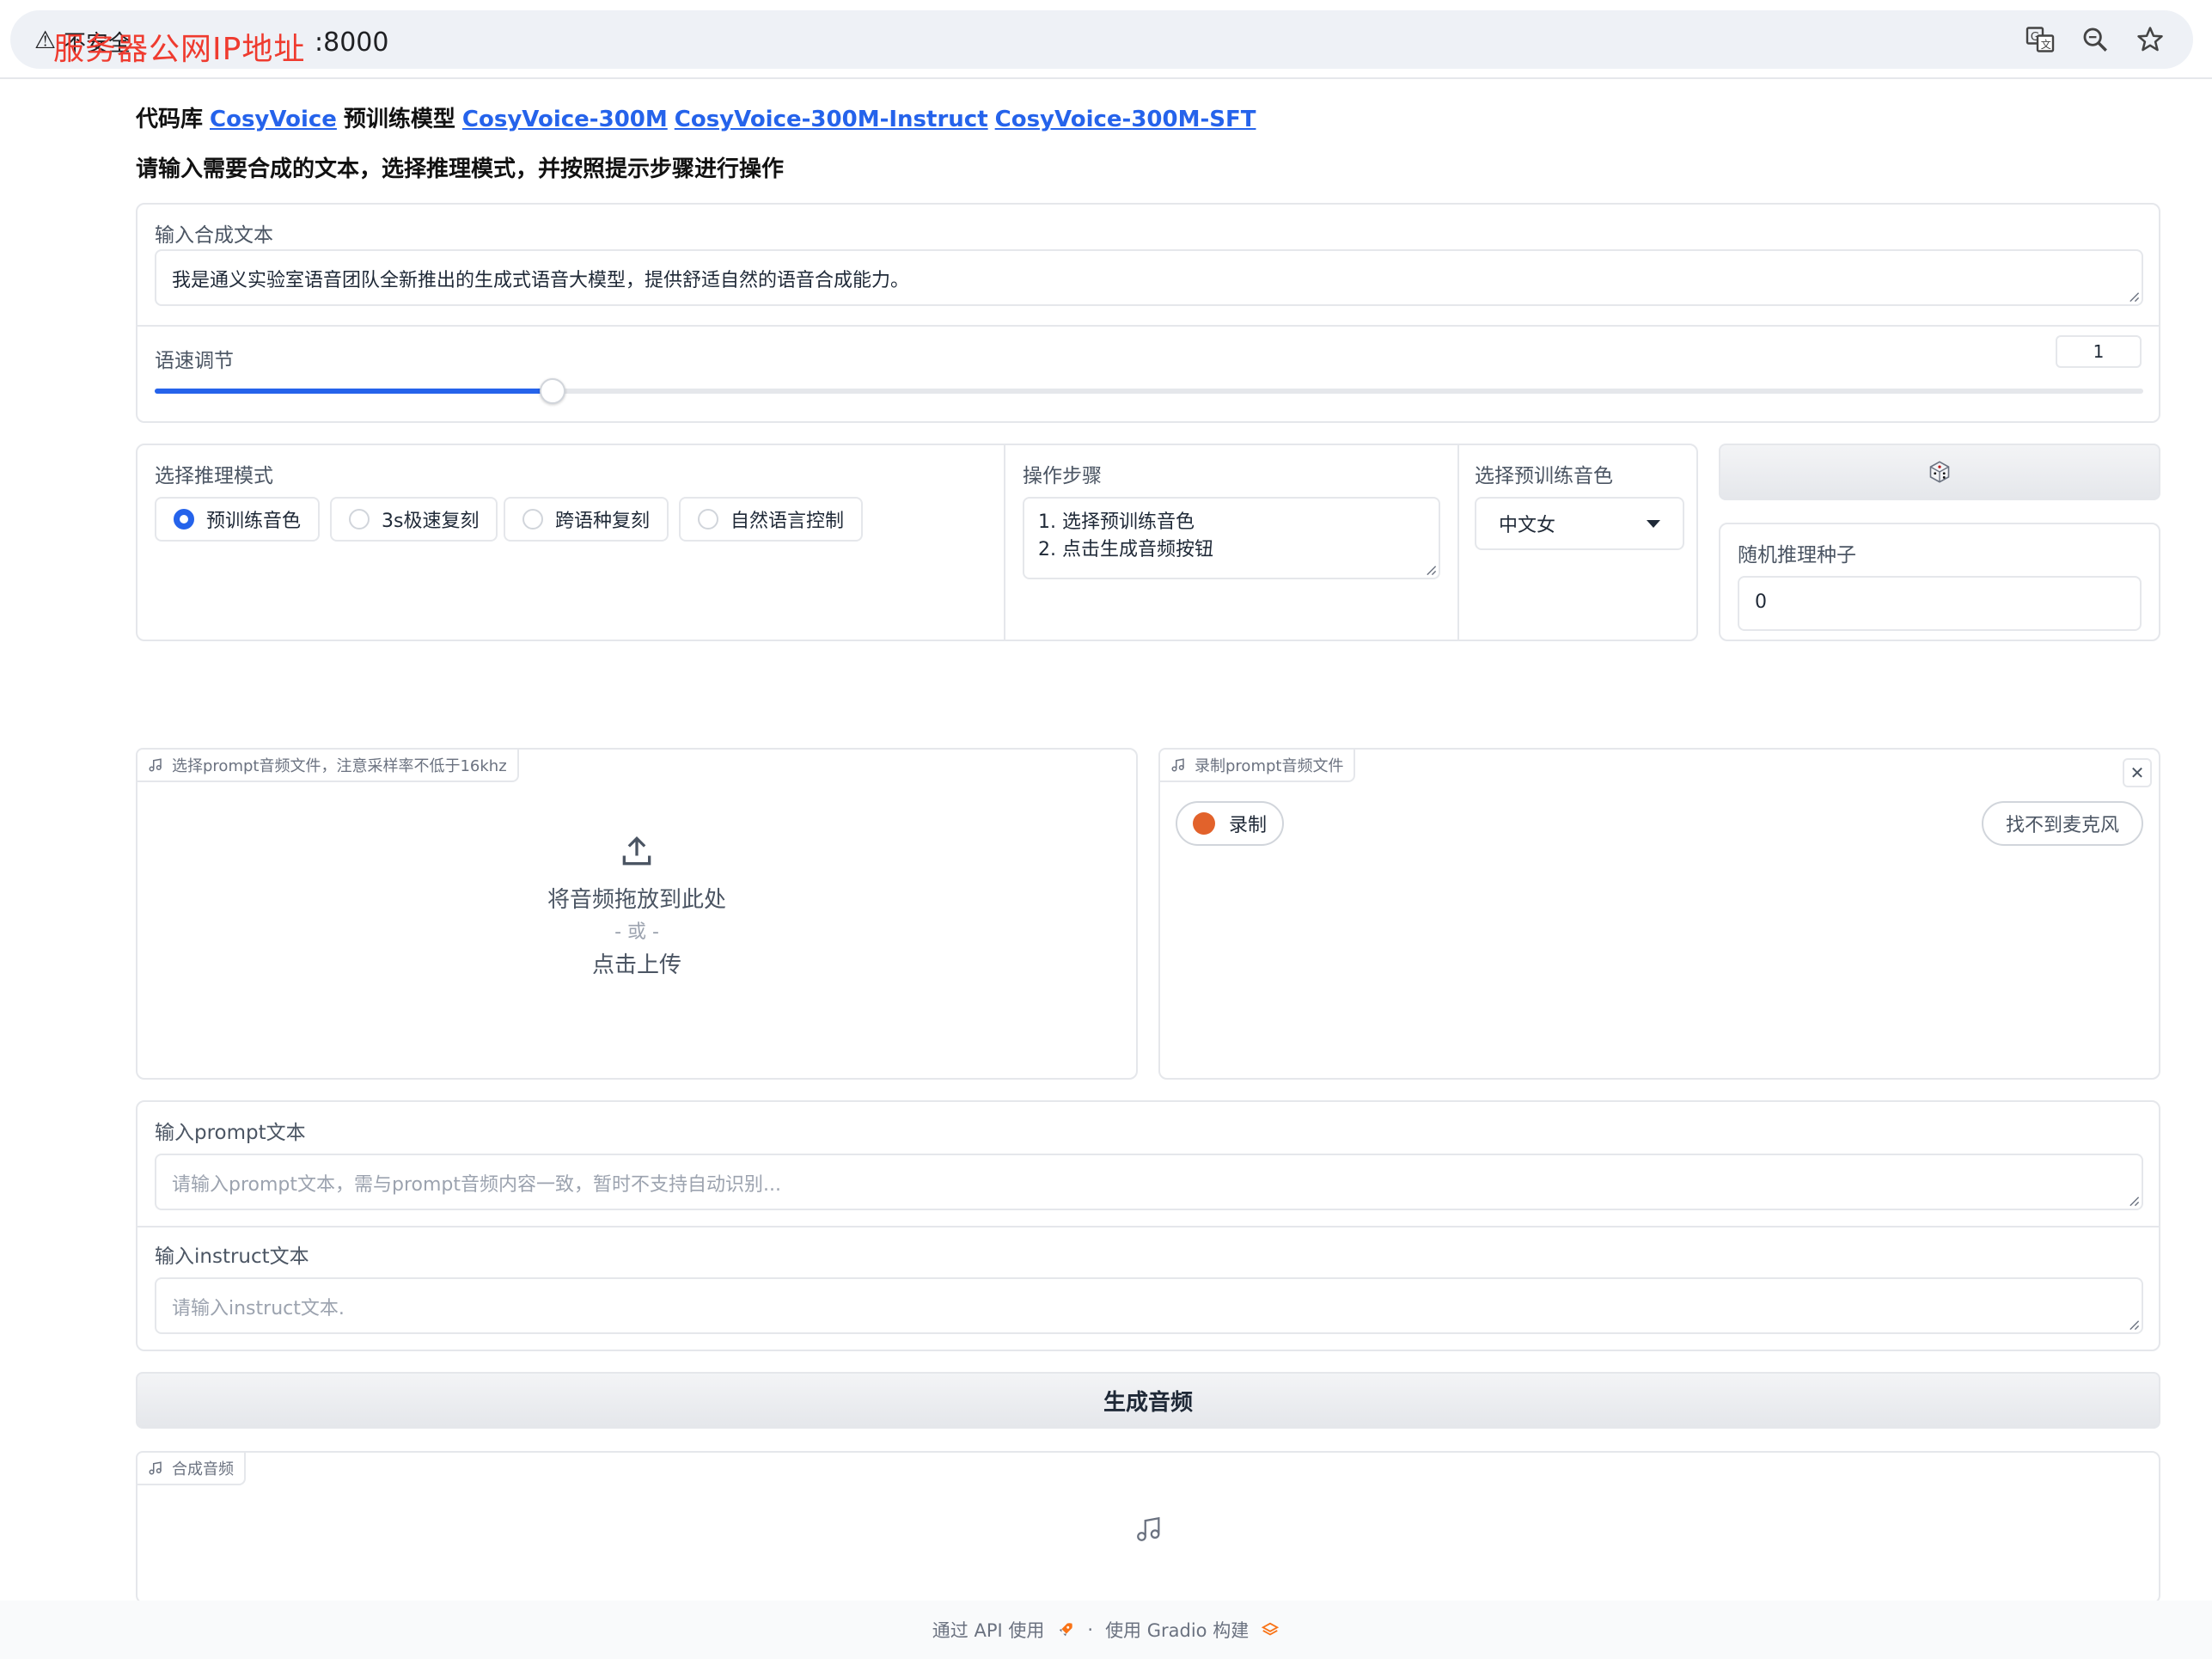 The image size is (2212, 1659). I want to click on voice-dropdown-value: 中文女, so click(1527, 525).